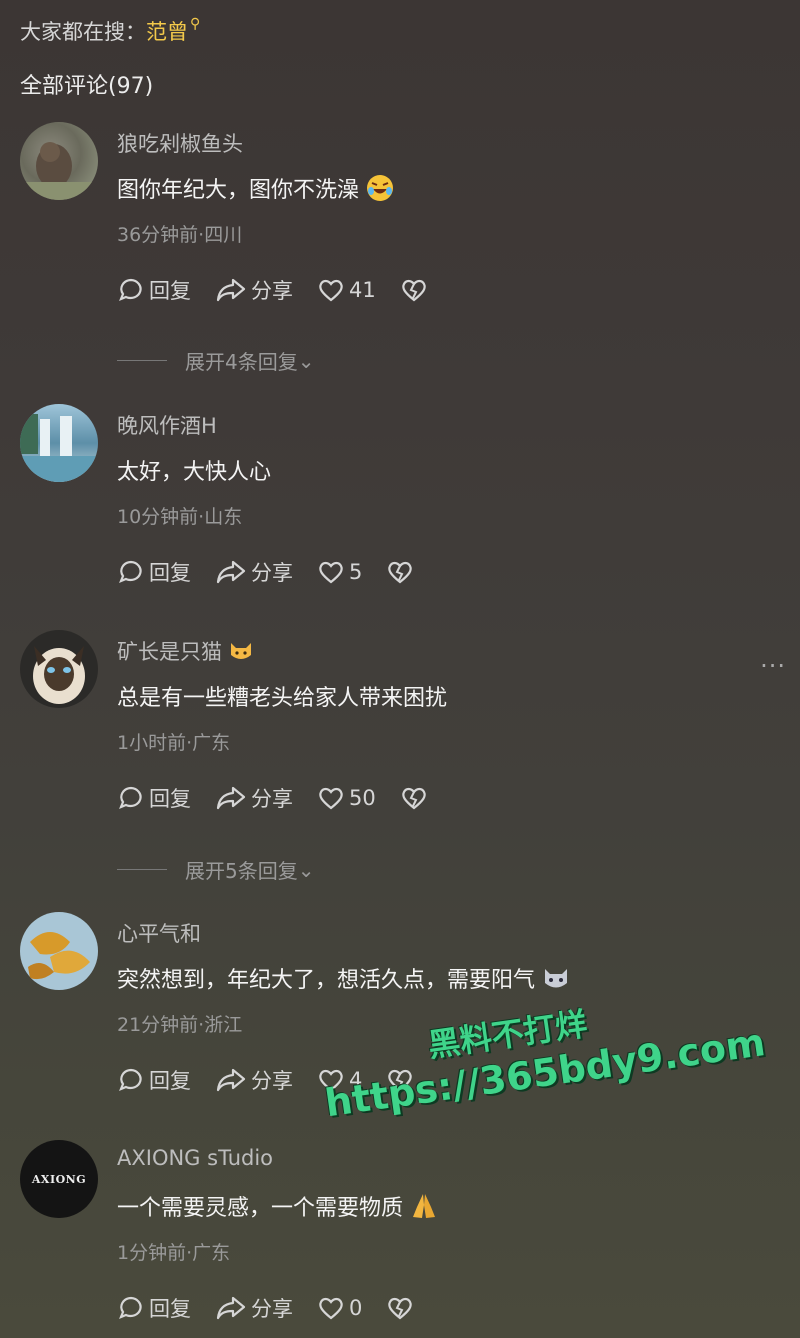  What do you see at coordinates (356, 572) in the screenshot?
I see `like-count: 5` at bounding box center [356, 572].